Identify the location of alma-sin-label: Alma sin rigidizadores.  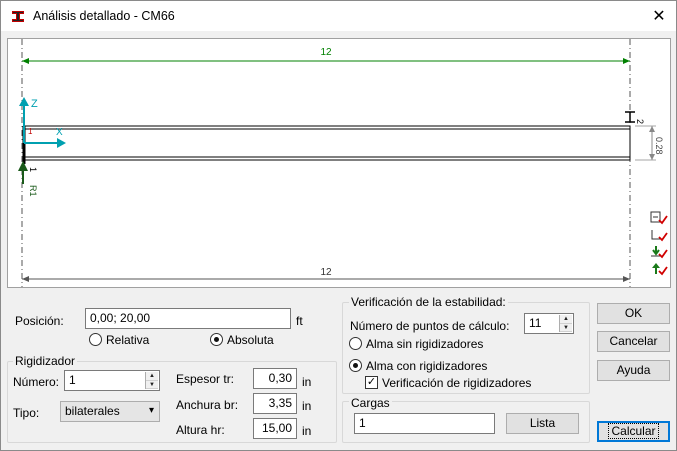
(425, 344).